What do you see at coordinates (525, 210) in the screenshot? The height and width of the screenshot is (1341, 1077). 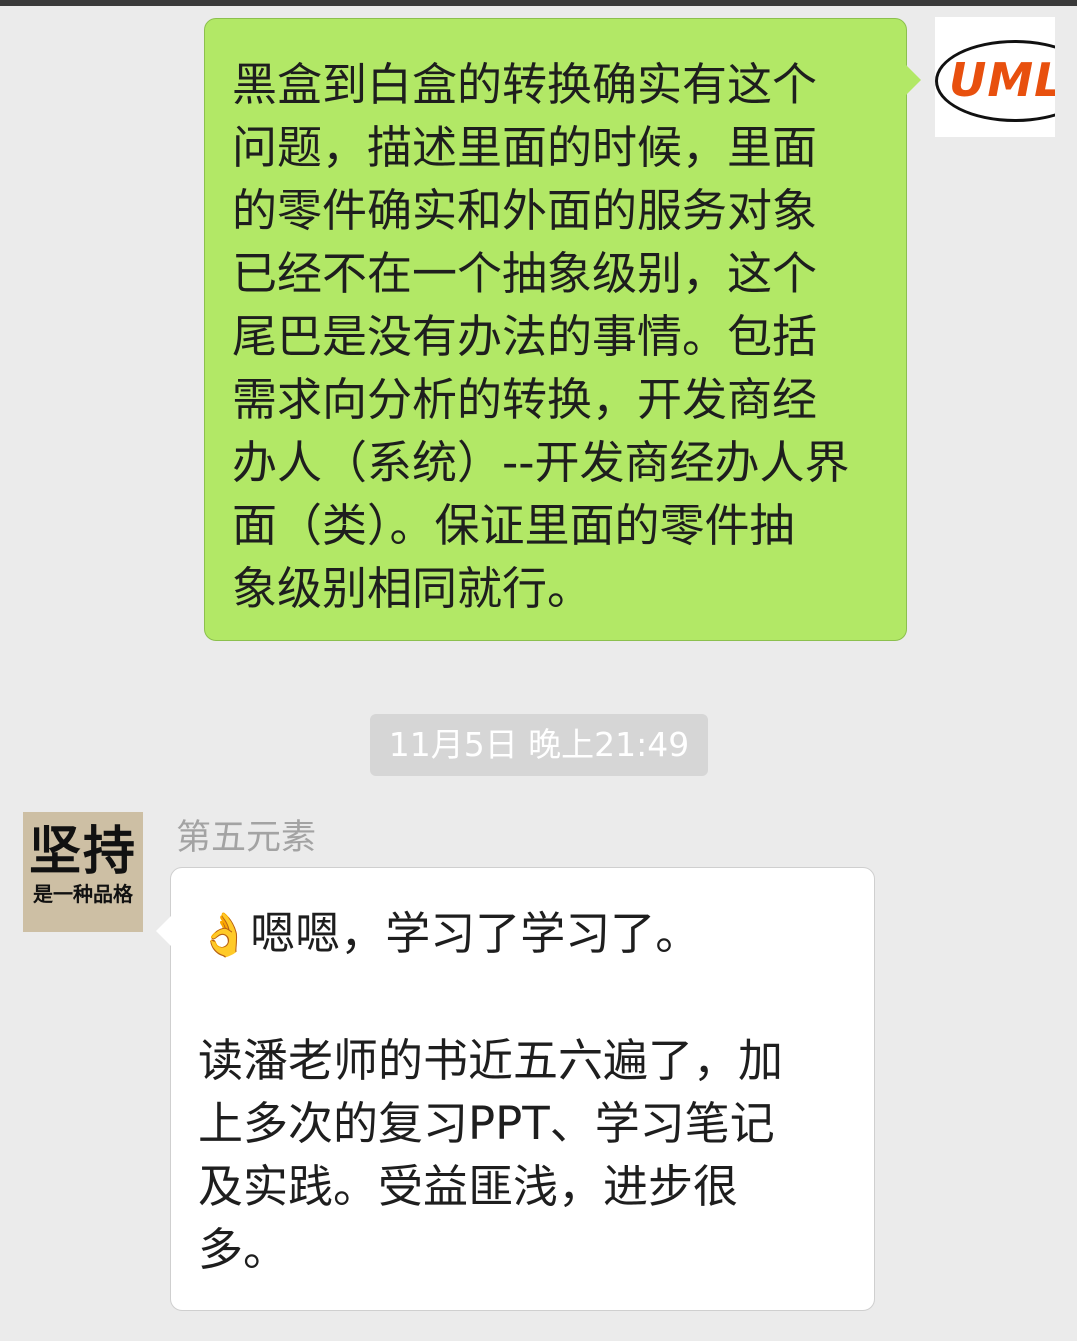 I see `message-line: 的零件确实和外面的服务对象` at bounding box center [525, 210].